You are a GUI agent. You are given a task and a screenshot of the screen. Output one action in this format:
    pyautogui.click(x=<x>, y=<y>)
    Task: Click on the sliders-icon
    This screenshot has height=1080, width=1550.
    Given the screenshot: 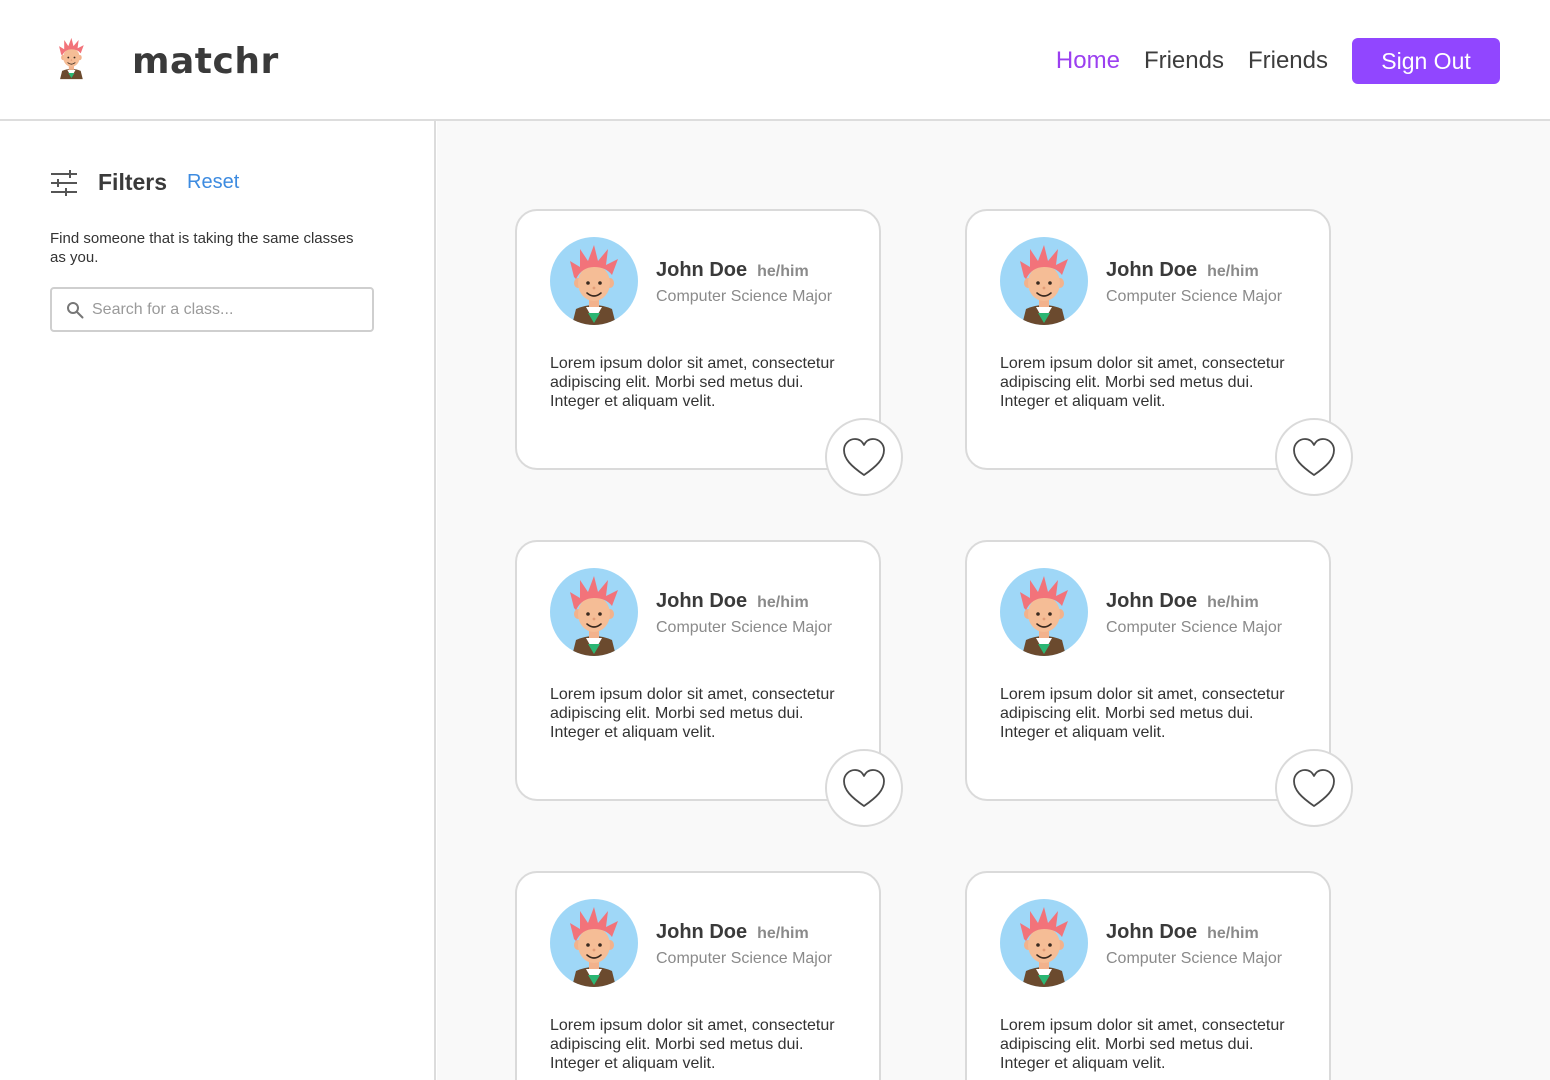 What is the action you would take?
    pyautogui.click(x=64, y=182)
    